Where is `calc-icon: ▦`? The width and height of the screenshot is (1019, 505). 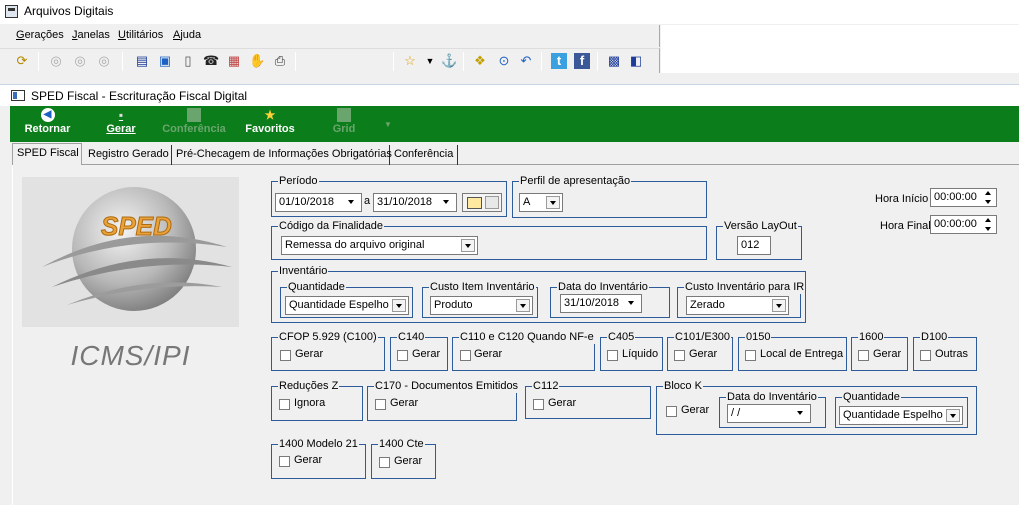
calc-icon: ▦ is located at coordinates (234, 61).